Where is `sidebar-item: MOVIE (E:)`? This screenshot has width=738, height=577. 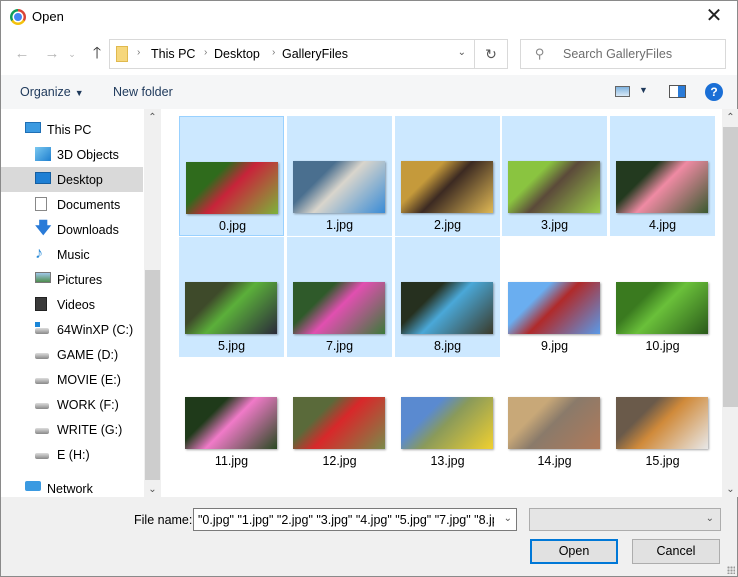 sidebar-item: MOVIE (E:) is located at coordinates (72, 379).